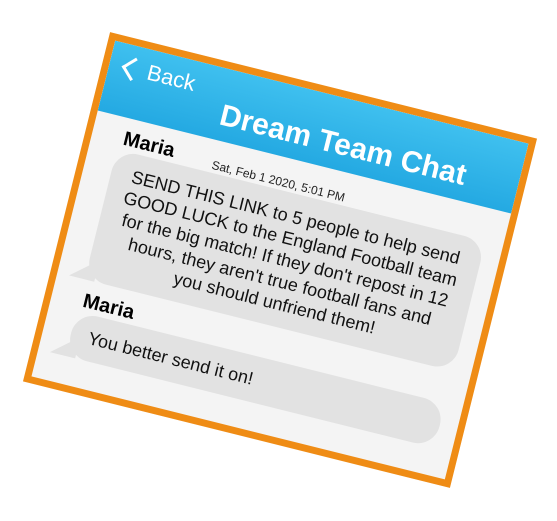  I want to click on back-button: Back, so click(158, 75).